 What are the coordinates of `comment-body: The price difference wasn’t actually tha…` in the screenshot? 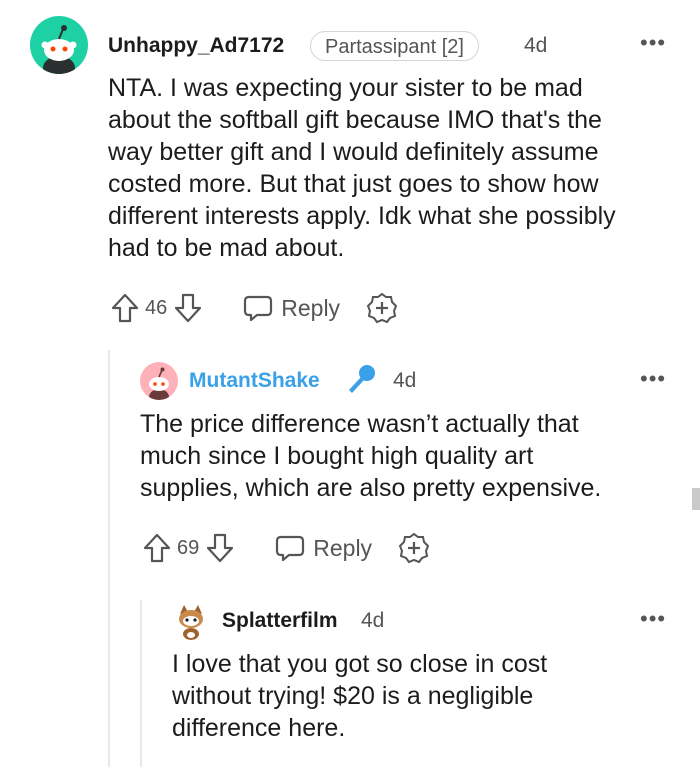 It's located at (412, 456).